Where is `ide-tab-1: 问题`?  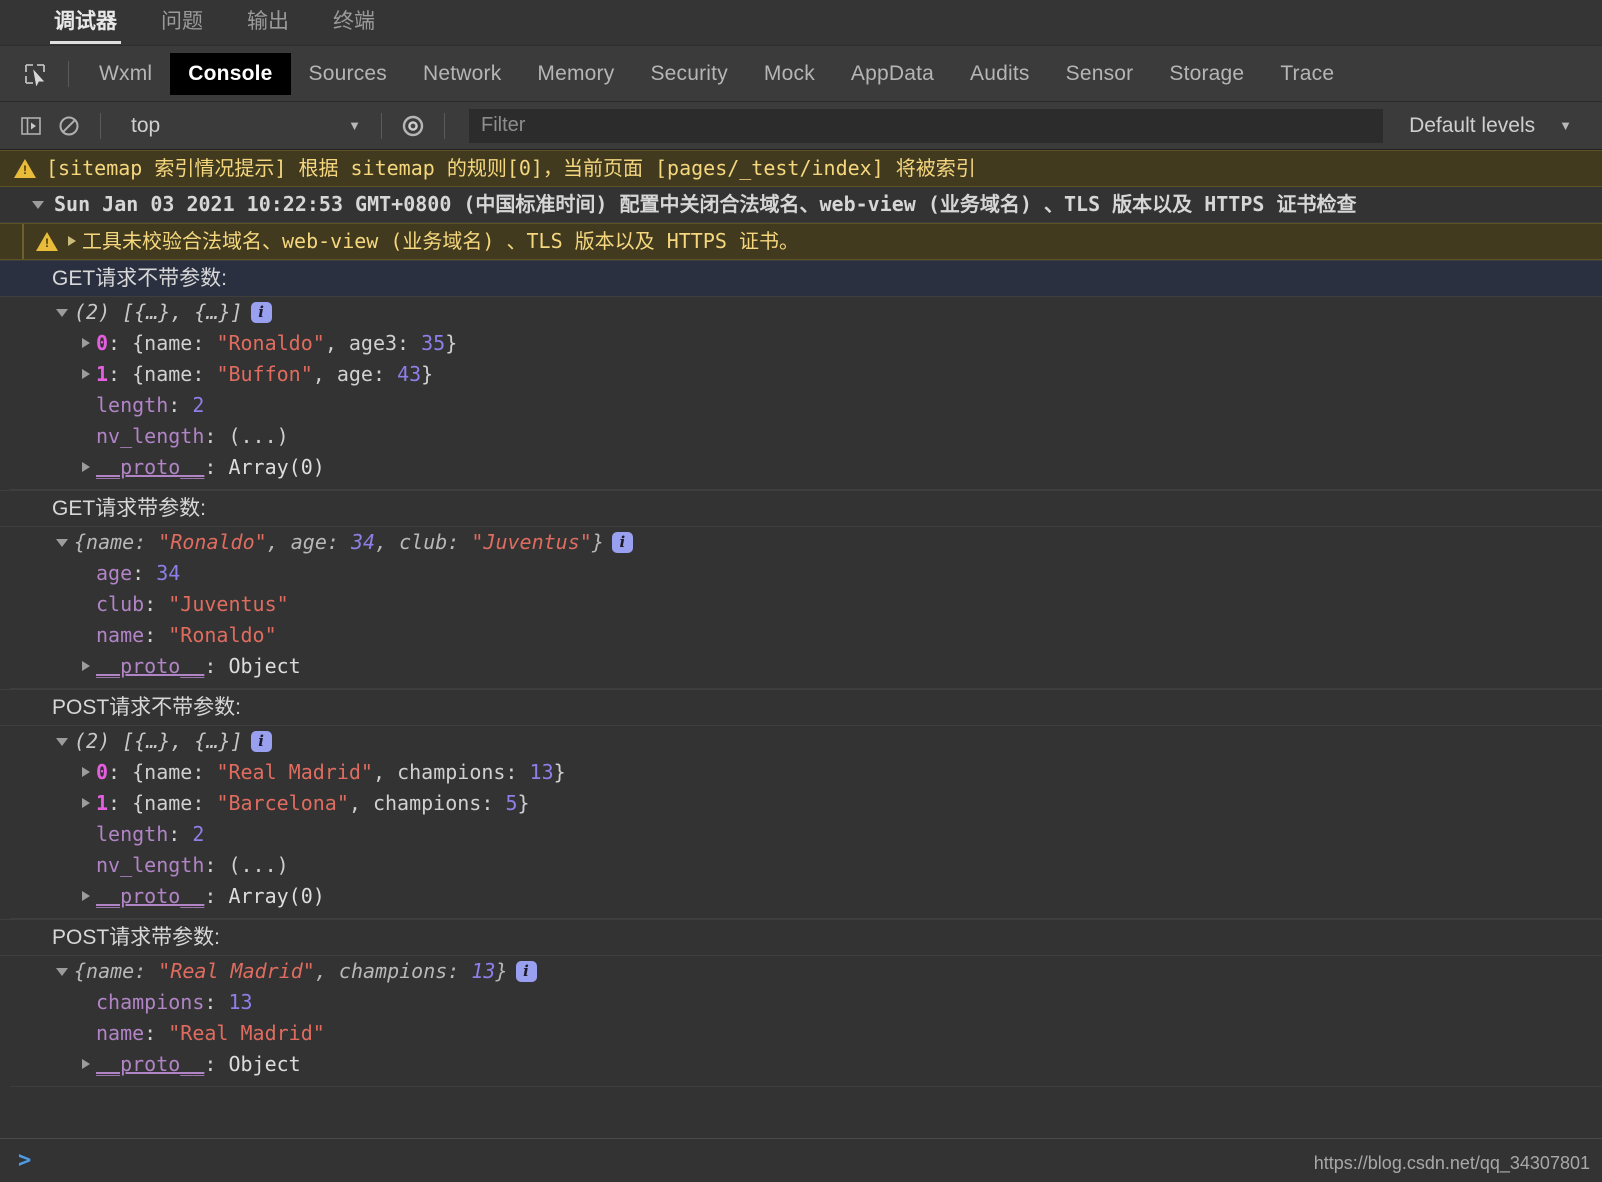
ide-tab-1: 问题 is located at coordinates (182, 25).